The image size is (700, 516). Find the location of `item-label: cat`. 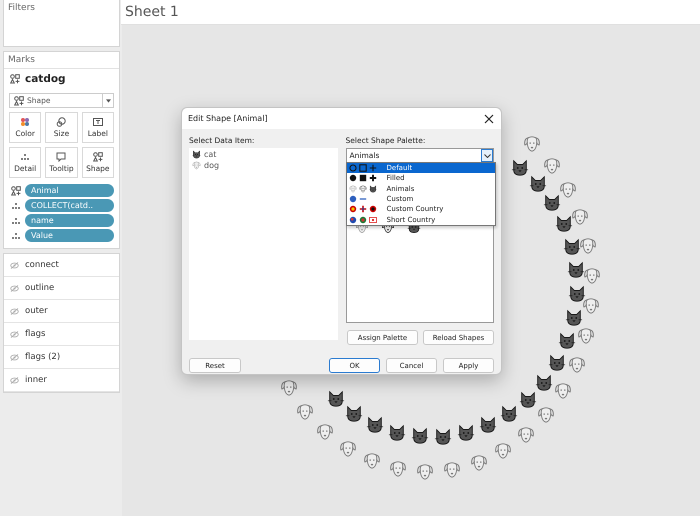

item-label: cat is located at coordinates (210, 154).